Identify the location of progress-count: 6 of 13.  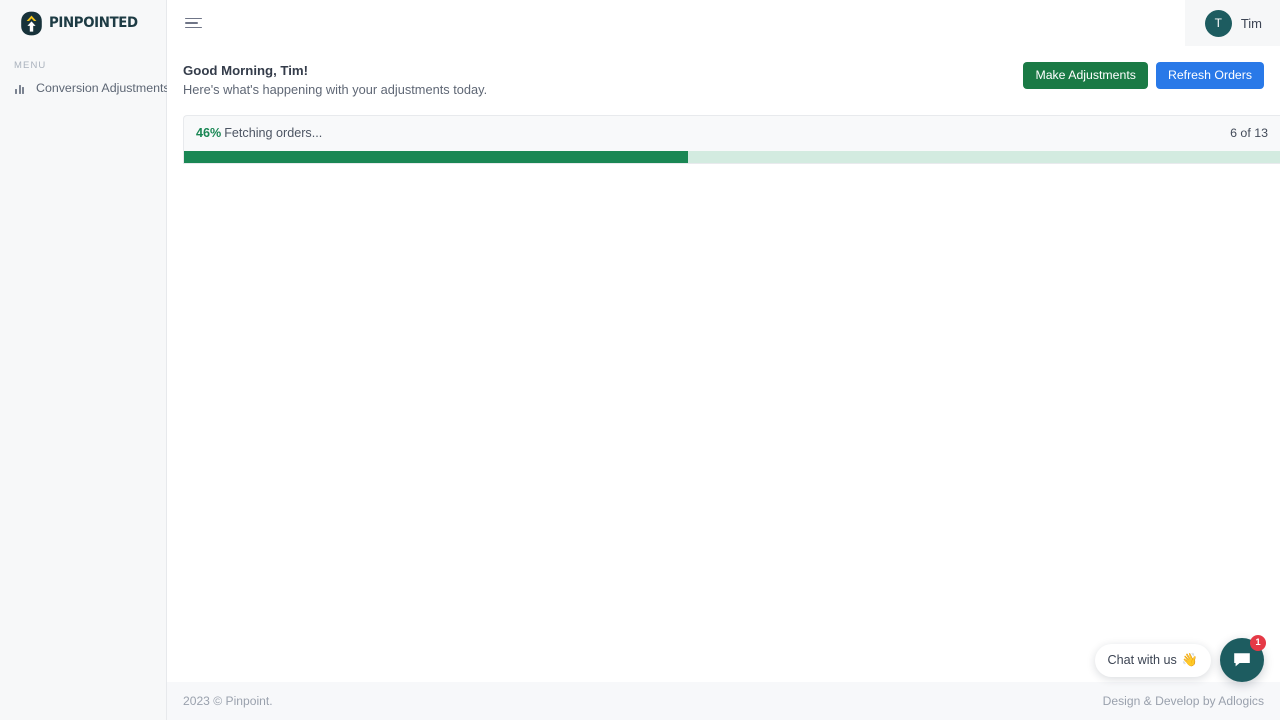
(1249, 132).